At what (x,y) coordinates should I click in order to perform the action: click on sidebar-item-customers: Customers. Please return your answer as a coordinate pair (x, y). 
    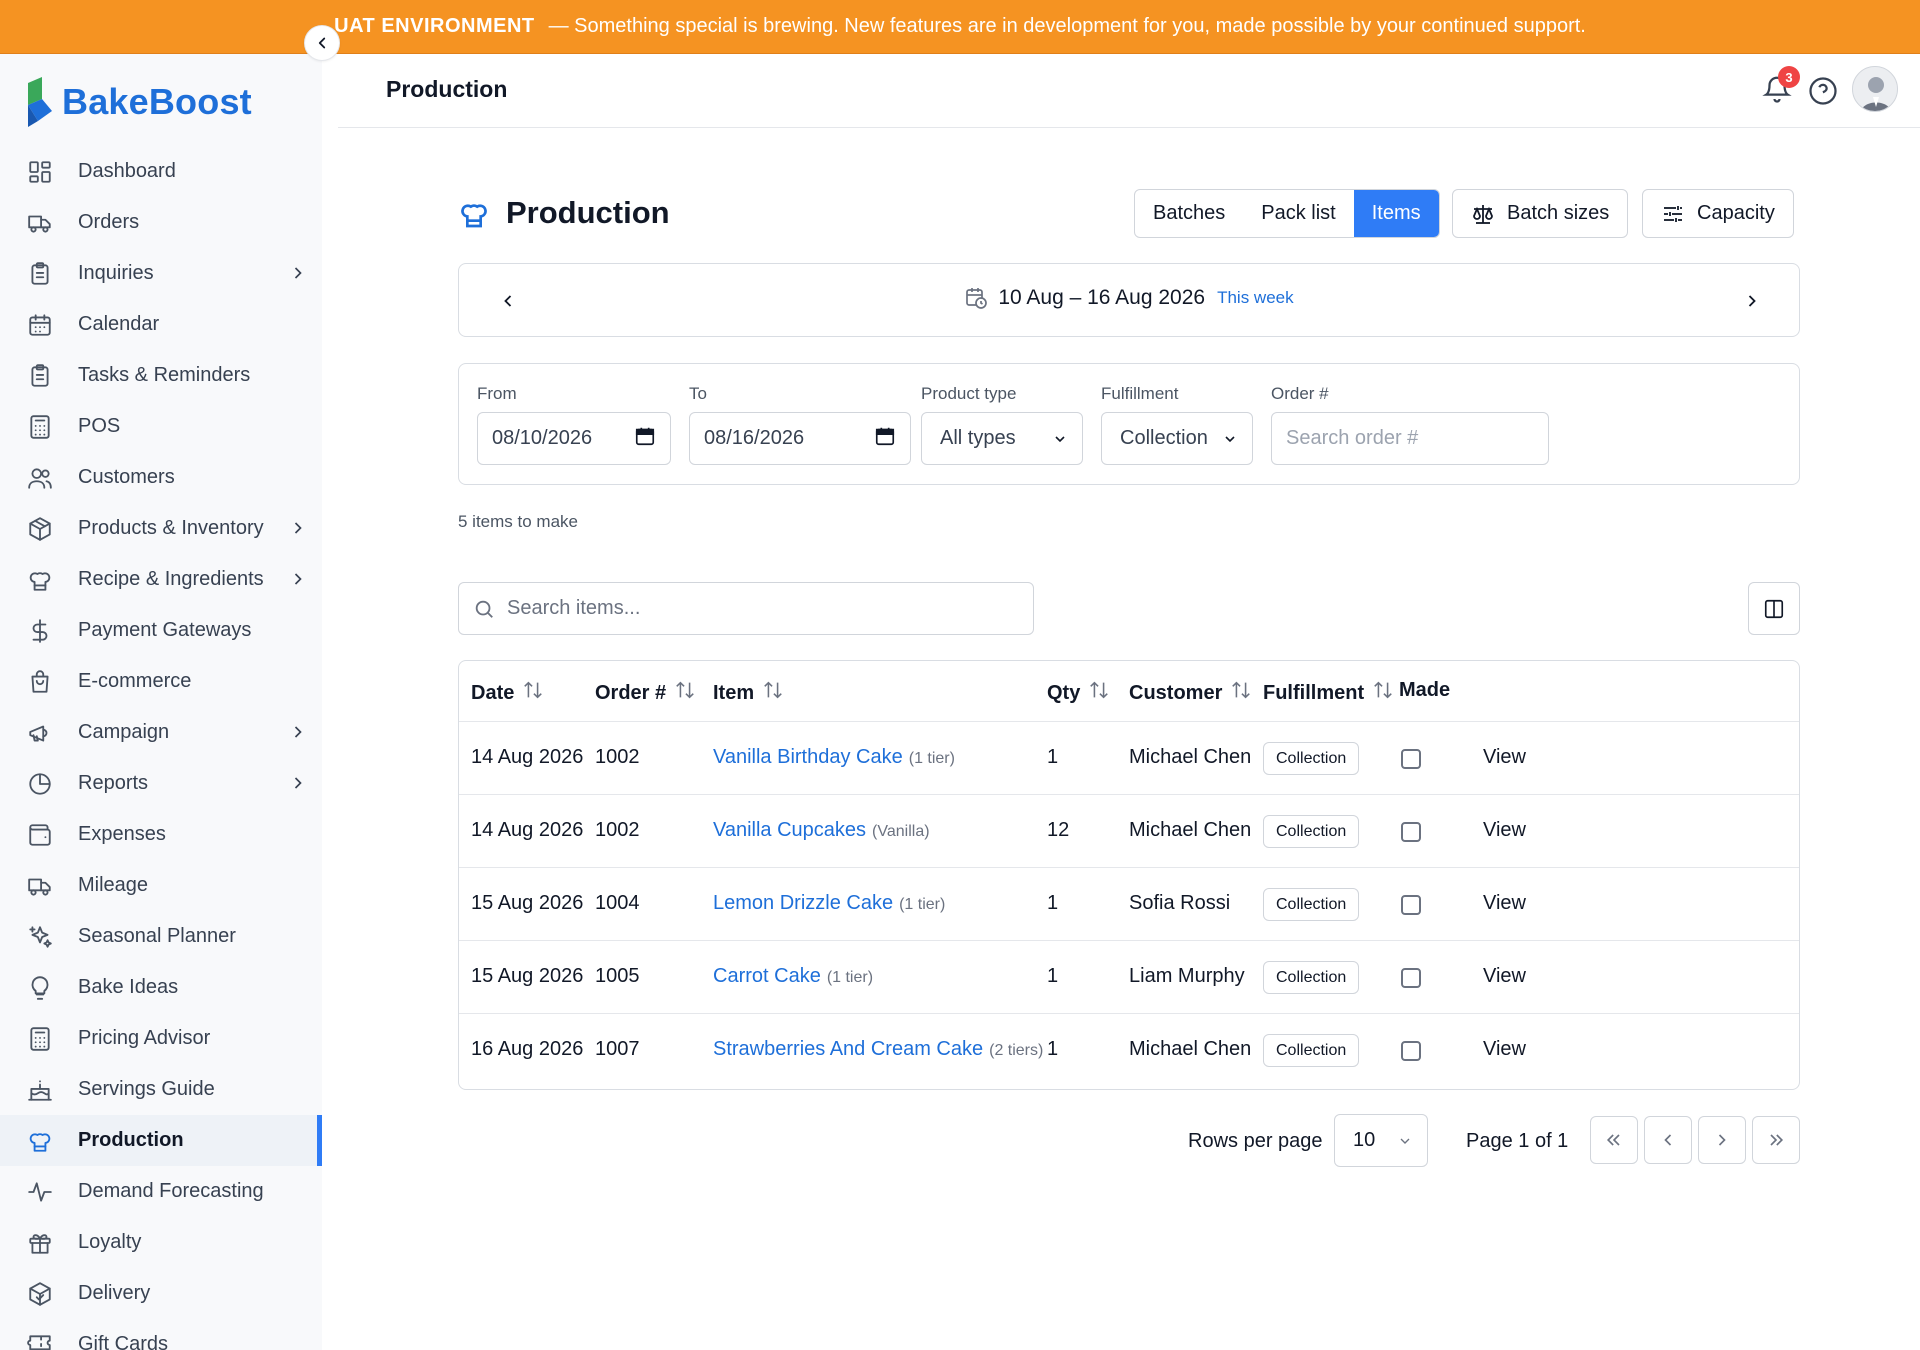
    Looking at the image, I should click on (161, 477).